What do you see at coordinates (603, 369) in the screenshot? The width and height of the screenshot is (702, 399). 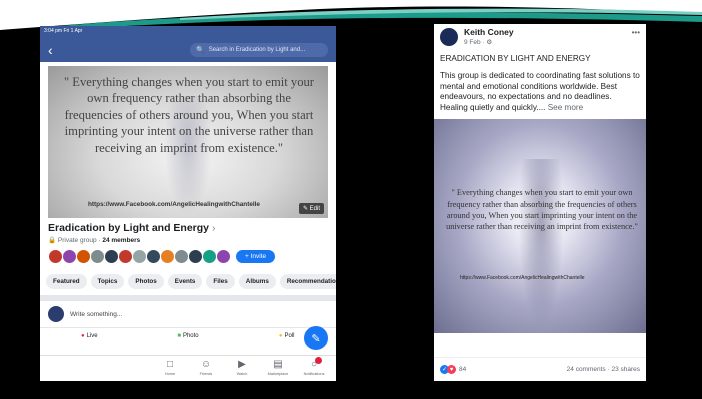 I see `comments-shares-count: 24 comments · 23 shares` at bounding box center [603, 369].